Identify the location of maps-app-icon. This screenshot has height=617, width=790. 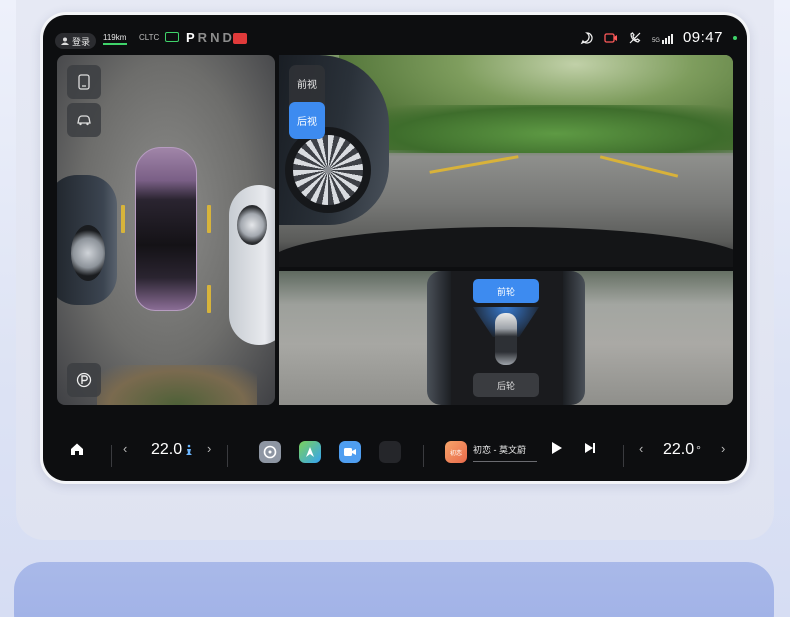
(310, 452).